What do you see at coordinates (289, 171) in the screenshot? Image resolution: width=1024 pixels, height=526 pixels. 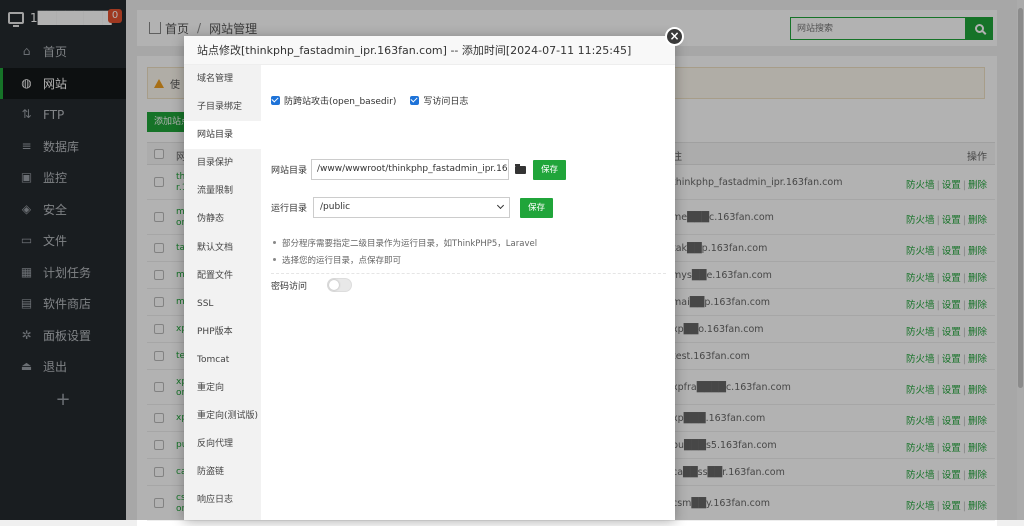 I see `site-dir-label: 网站目录` at bounding box center [289, 171].